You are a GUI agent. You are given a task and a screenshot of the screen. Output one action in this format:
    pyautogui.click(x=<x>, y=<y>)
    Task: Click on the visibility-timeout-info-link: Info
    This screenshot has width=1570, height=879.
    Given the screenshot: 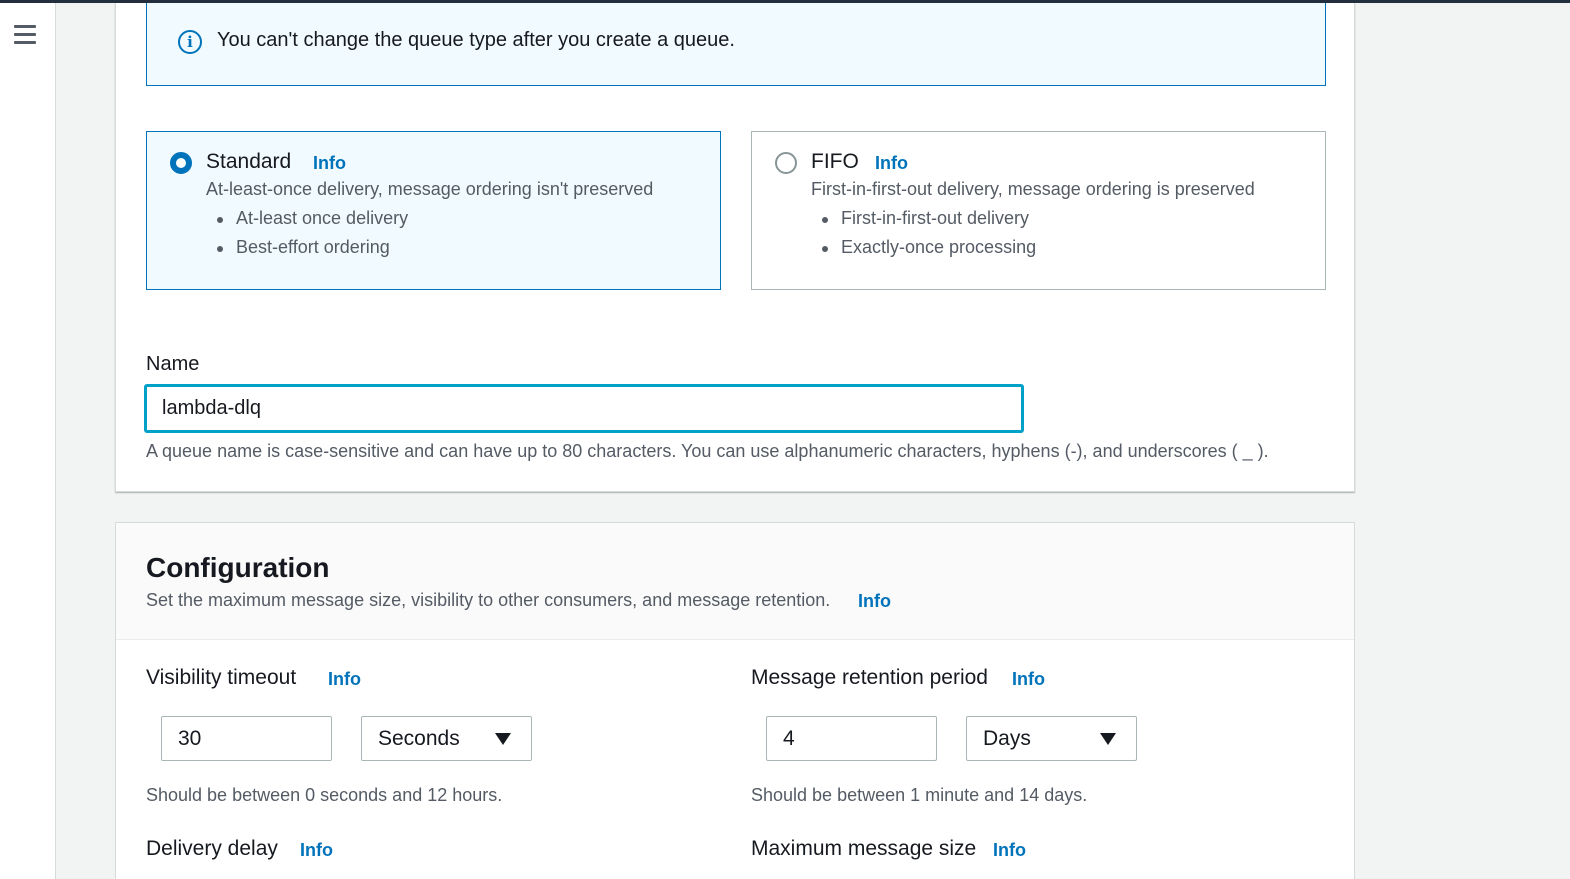 What is the action you would take?
    pyautogui.click(x=344, y=679)
    